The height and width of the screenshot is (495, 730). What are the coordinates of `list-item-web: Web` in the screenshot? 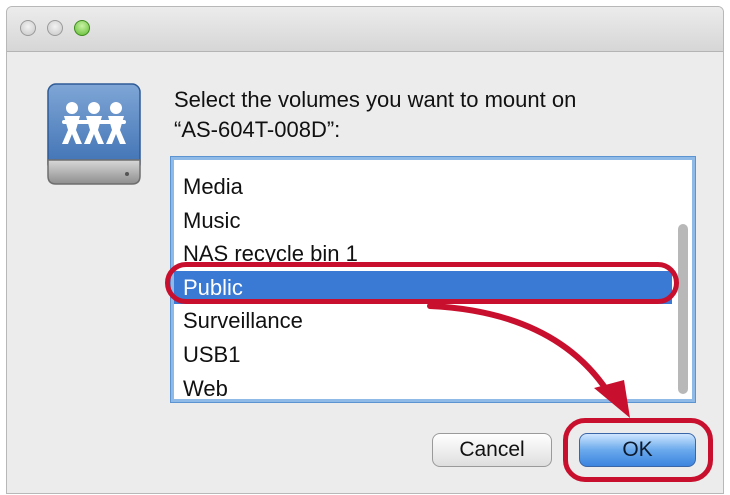 It's located at (423, 385).